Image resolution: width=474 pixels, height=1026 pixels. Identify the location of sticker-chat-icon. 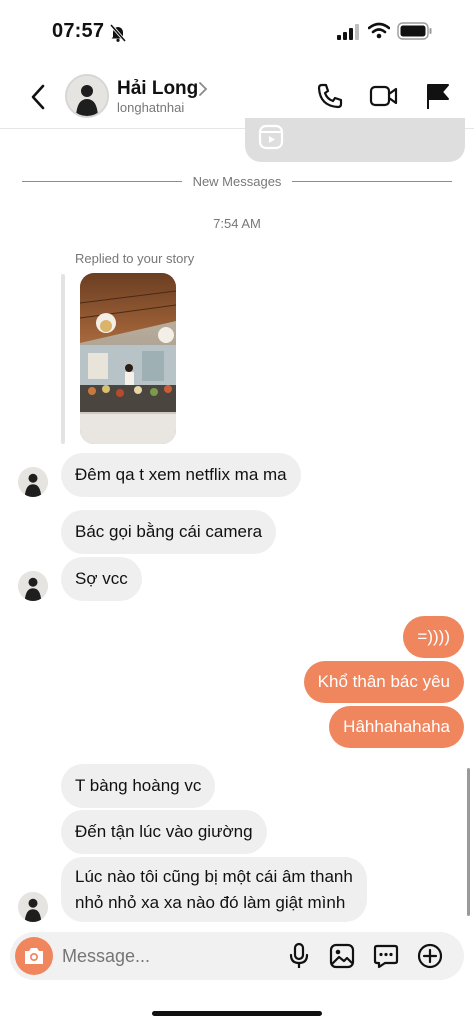
(386, 956).